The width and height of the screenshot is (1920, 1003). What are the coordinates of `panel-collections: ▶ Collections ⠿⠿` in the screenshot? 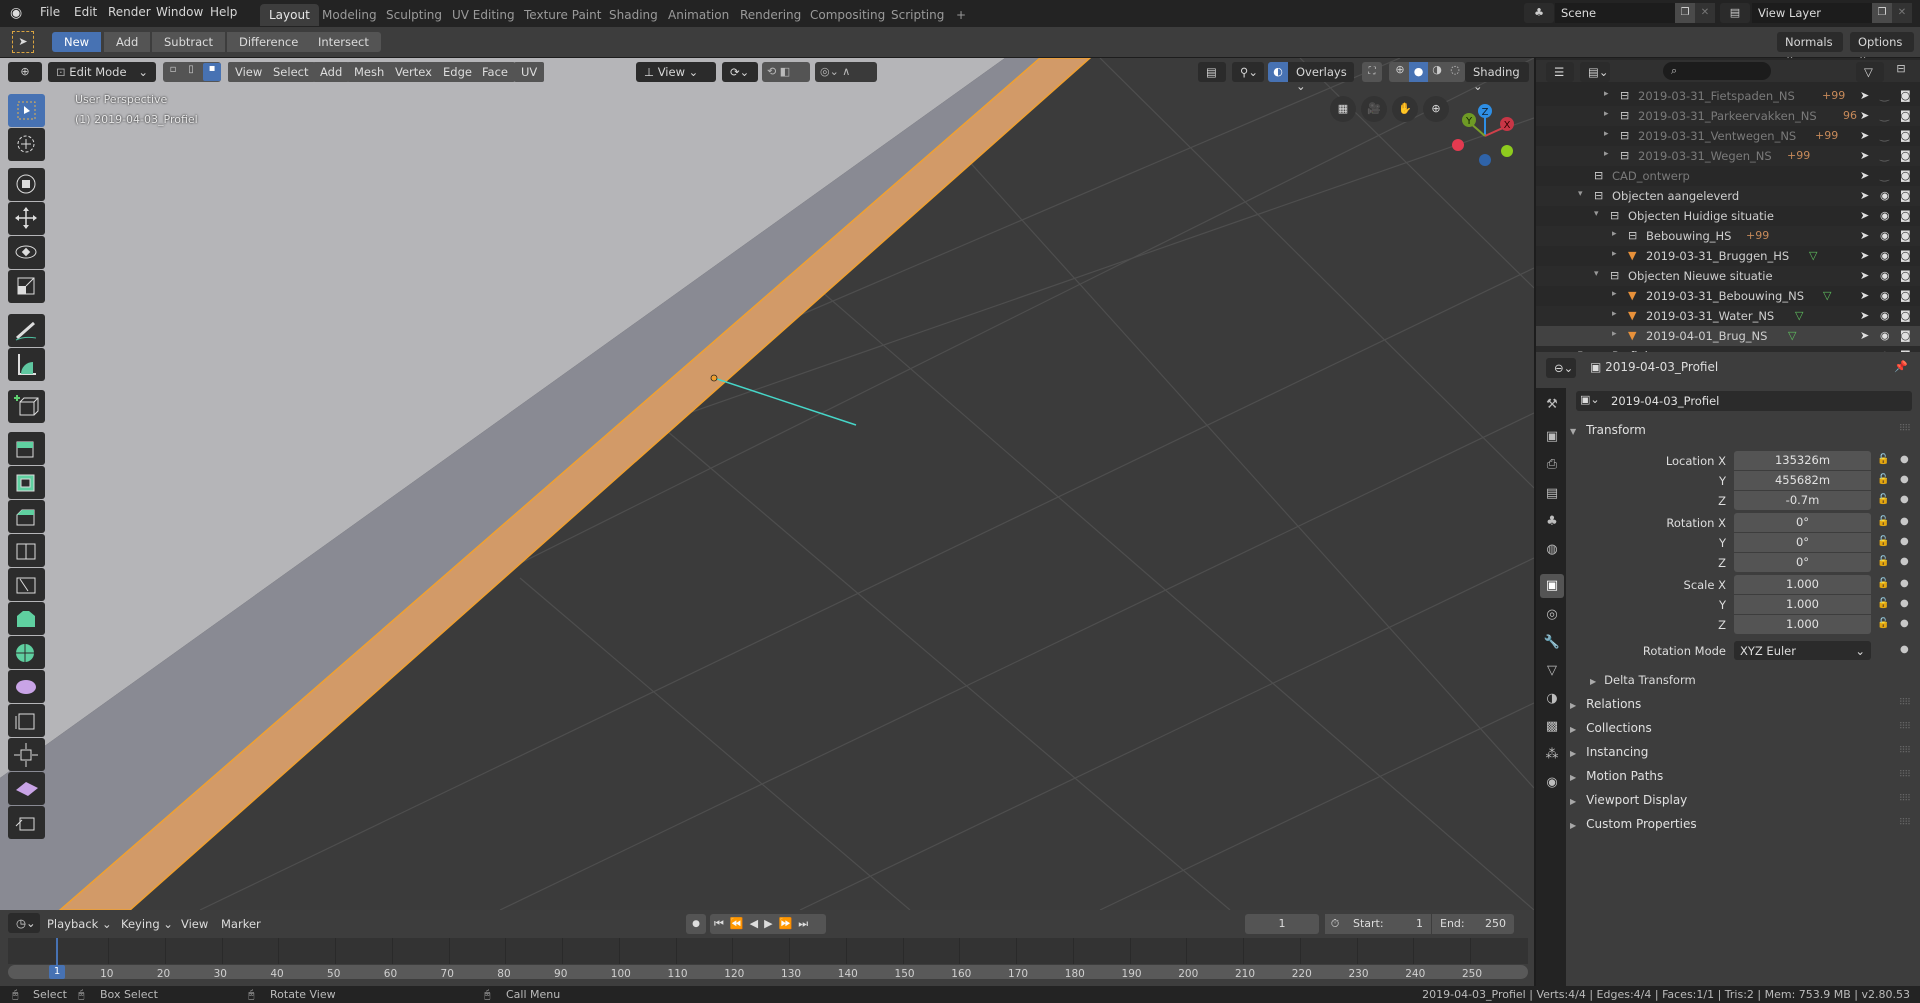 It's located at (1744, 728).